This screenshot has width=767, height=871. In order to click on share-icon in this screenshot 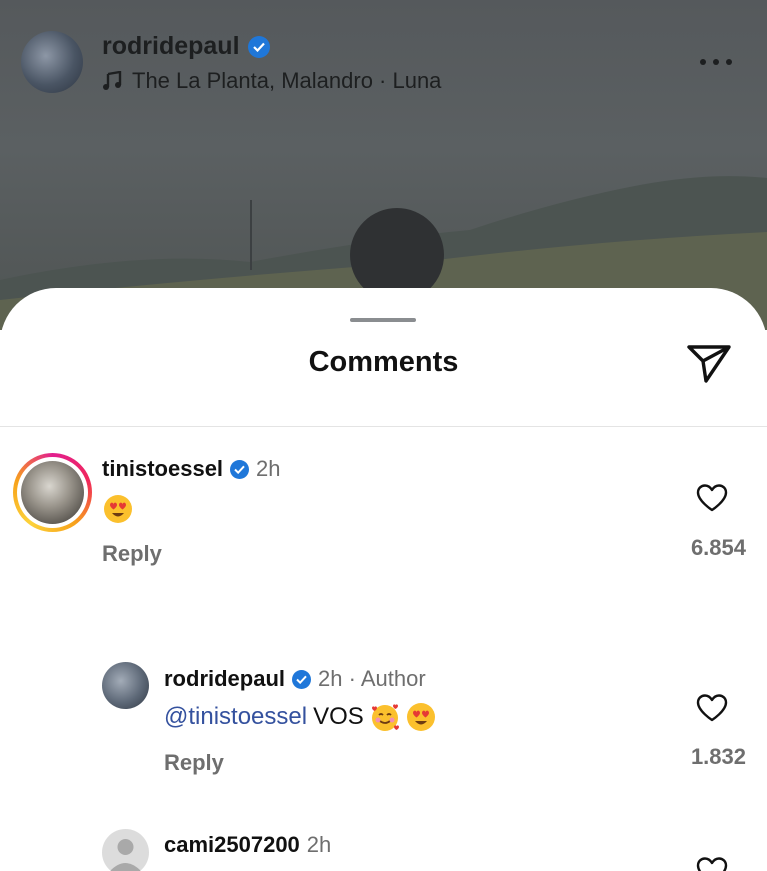, I will do `click(709, 364)`.